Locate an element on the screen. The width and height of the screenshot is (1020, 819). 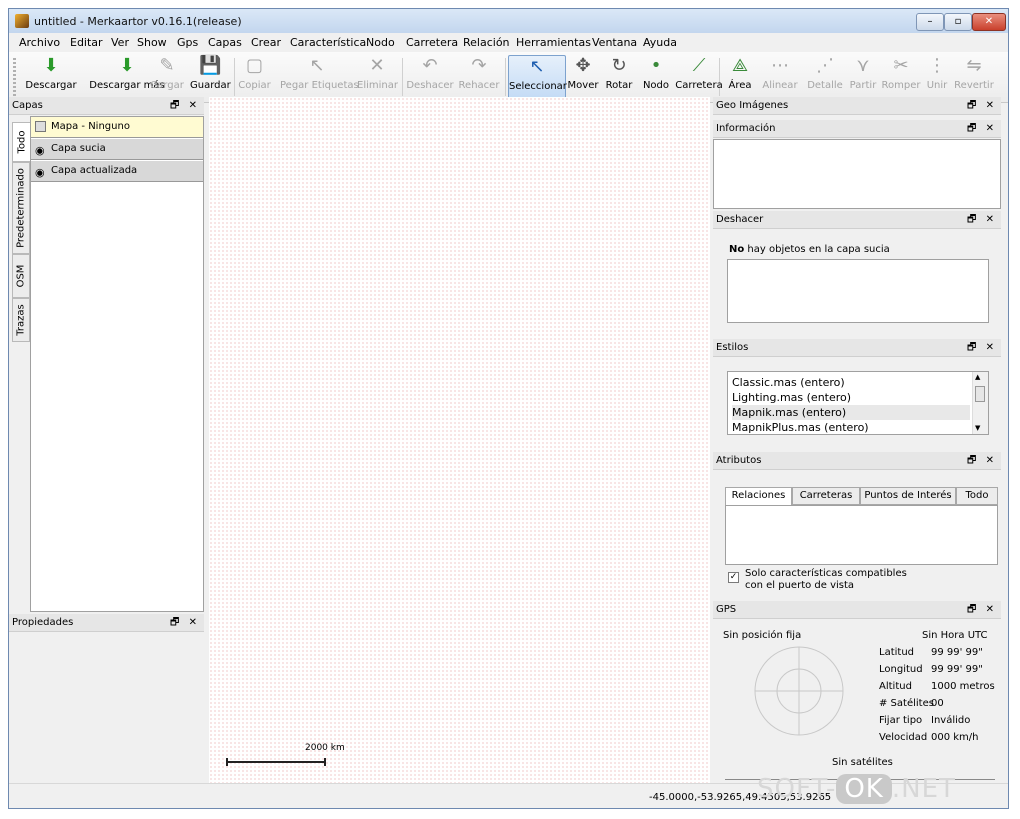
geo-images-label: Geo Imágenes is located at coordinates (752, 105).